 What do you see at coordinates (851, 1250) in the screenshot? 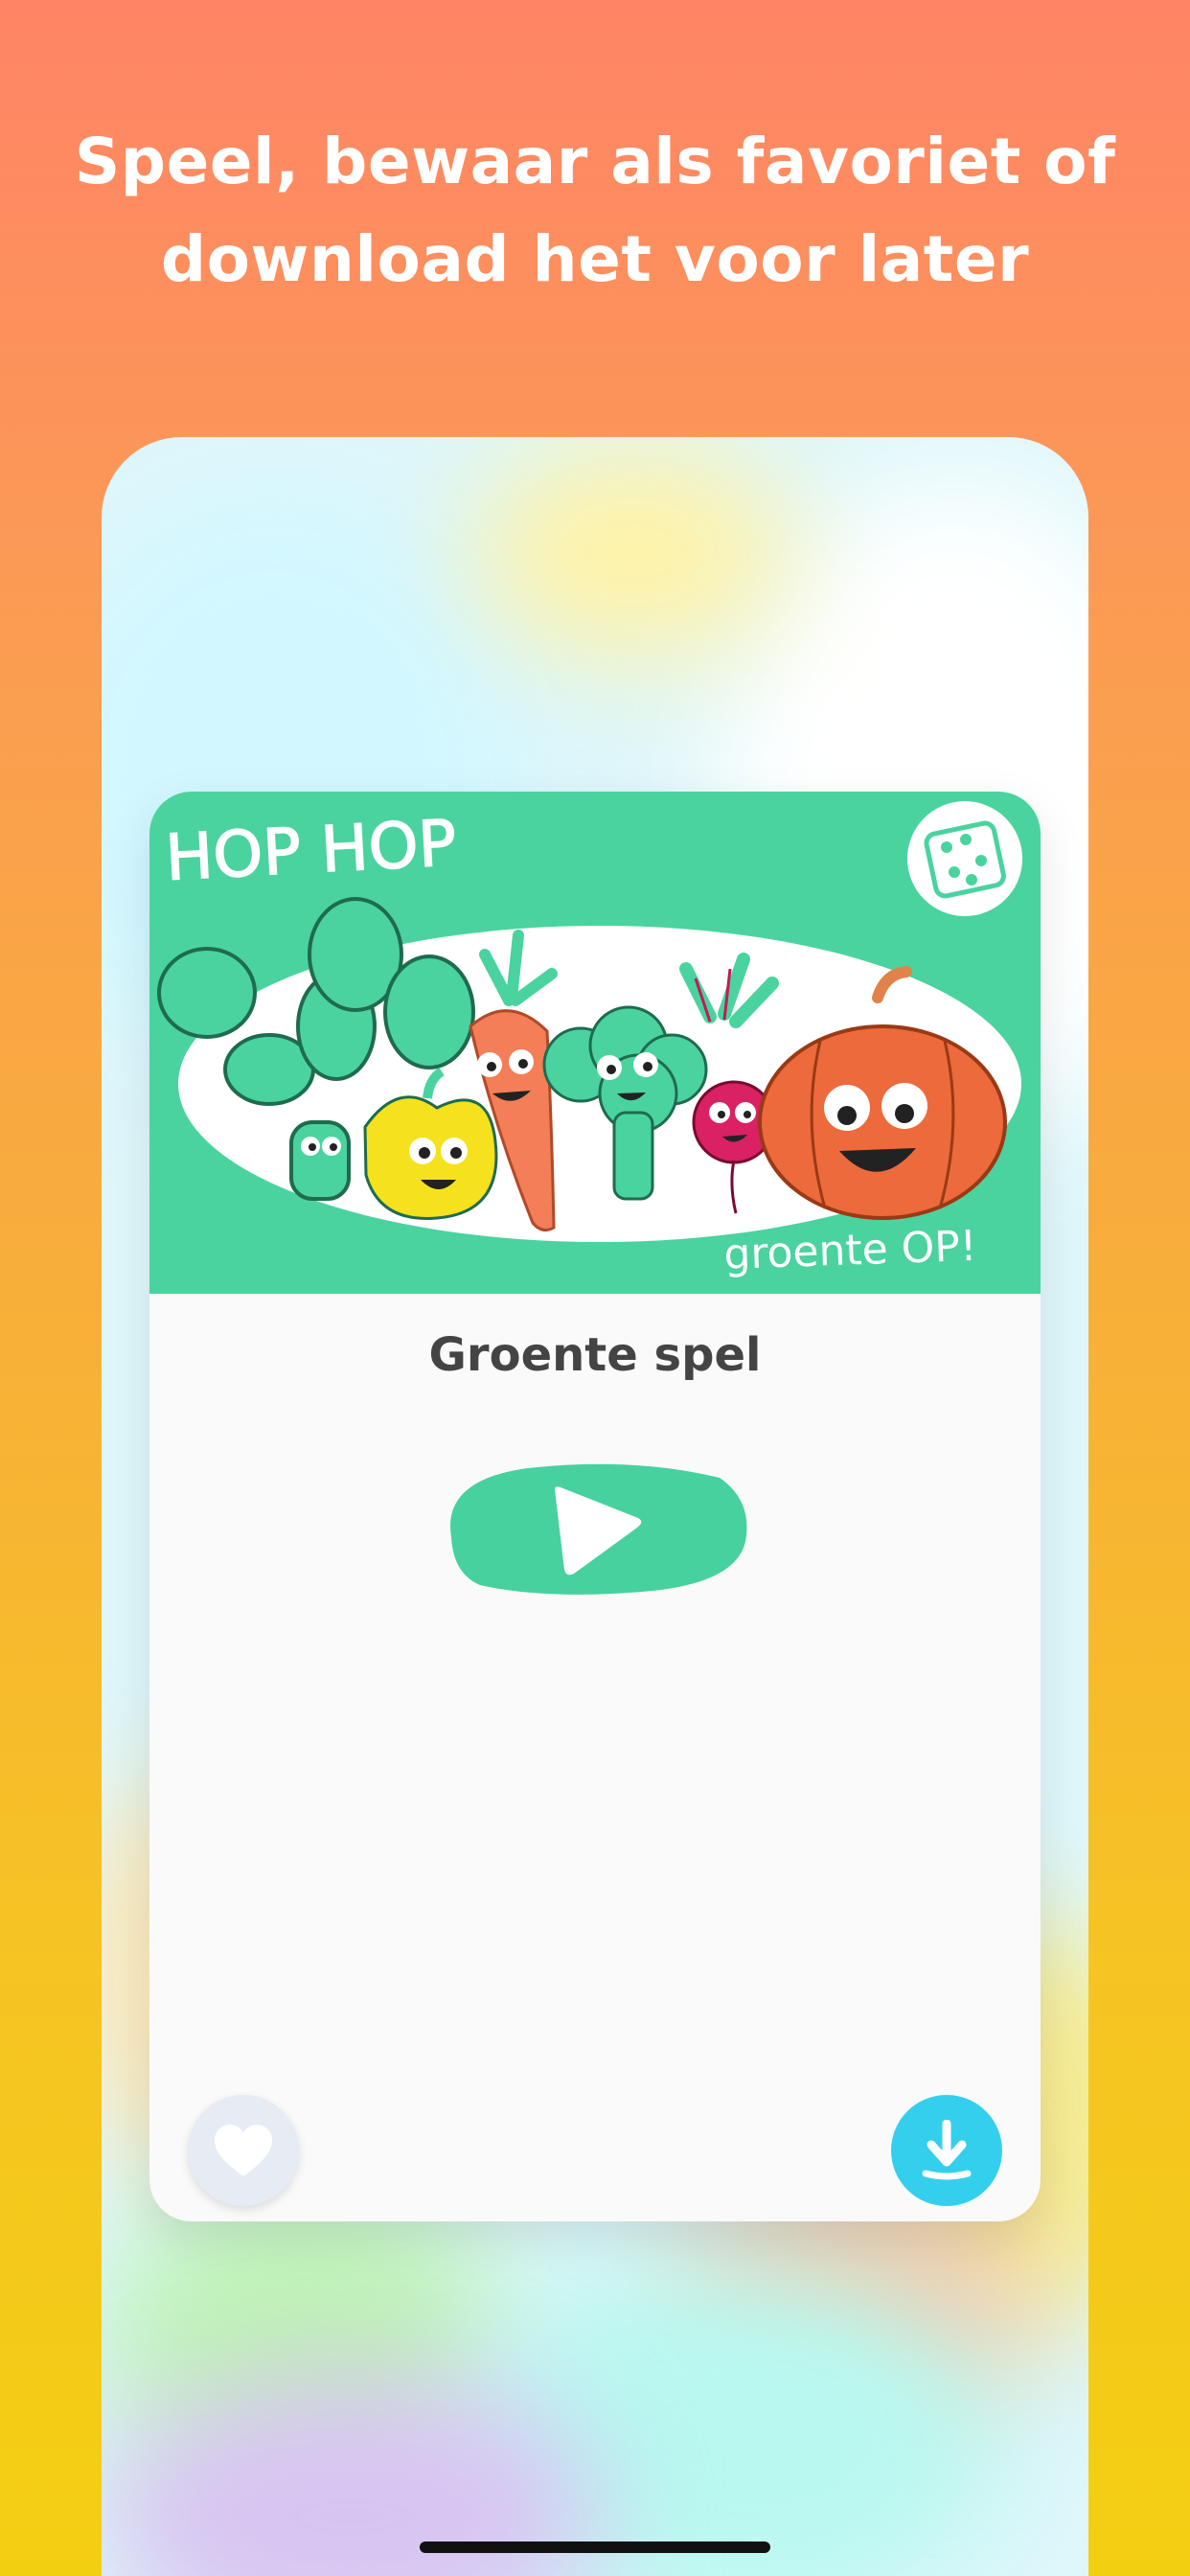
I see `image-subtitle-text: groente OP!` at bounding box center [851, 1250].